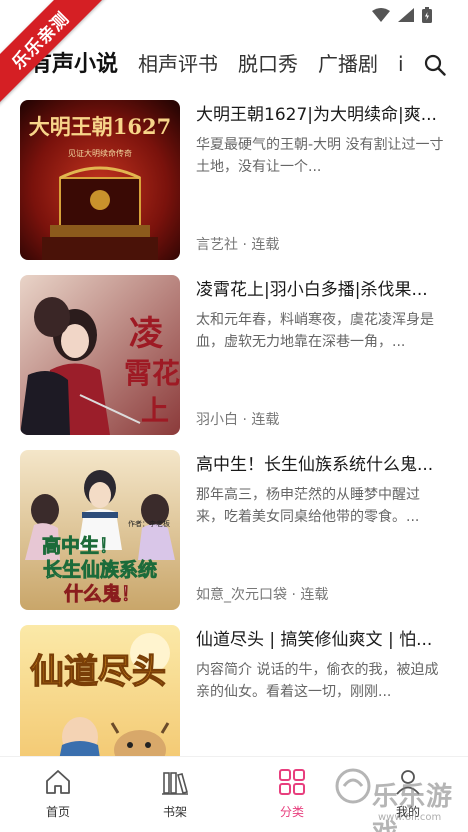  Describe the element at coordinates (102, 593) in the screenshot. I see `cover-title-line3: 什么鬼！` at that location.